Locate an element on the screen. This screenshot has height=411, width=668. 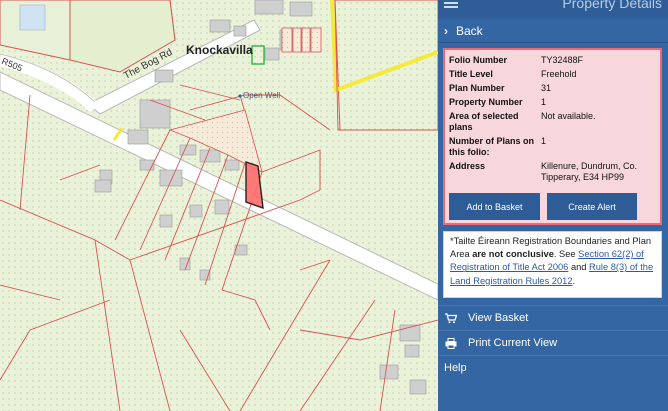
cart-icon is located at coordinates (451, 318).